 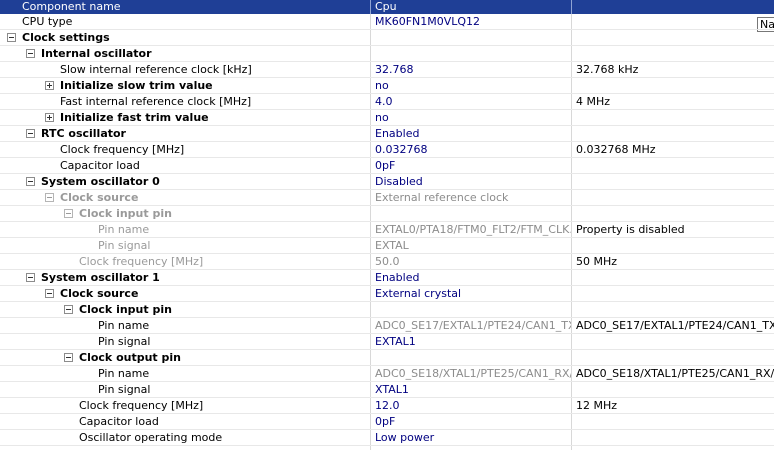 What do you see at coordinates (151, 437) in the screenshot?
I see `property-name: Oscillator operating mode` at bounding box center [151, 437].